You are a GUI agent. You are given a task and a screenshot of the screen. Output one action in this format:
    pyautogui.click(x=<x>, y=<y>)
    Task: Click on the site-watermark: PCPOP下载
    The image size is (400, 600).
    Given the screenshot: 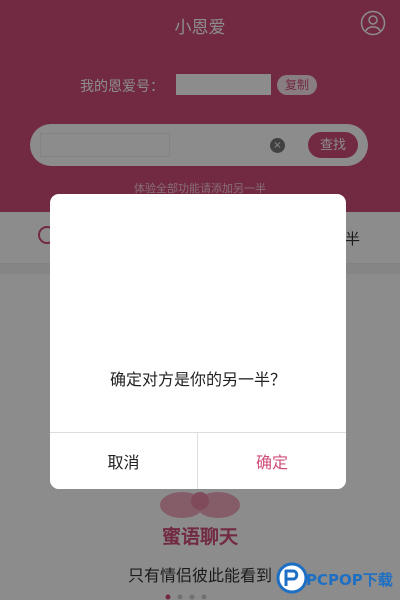 What is the action you would take?
    pyautogui.click(x=337, y=578)
    